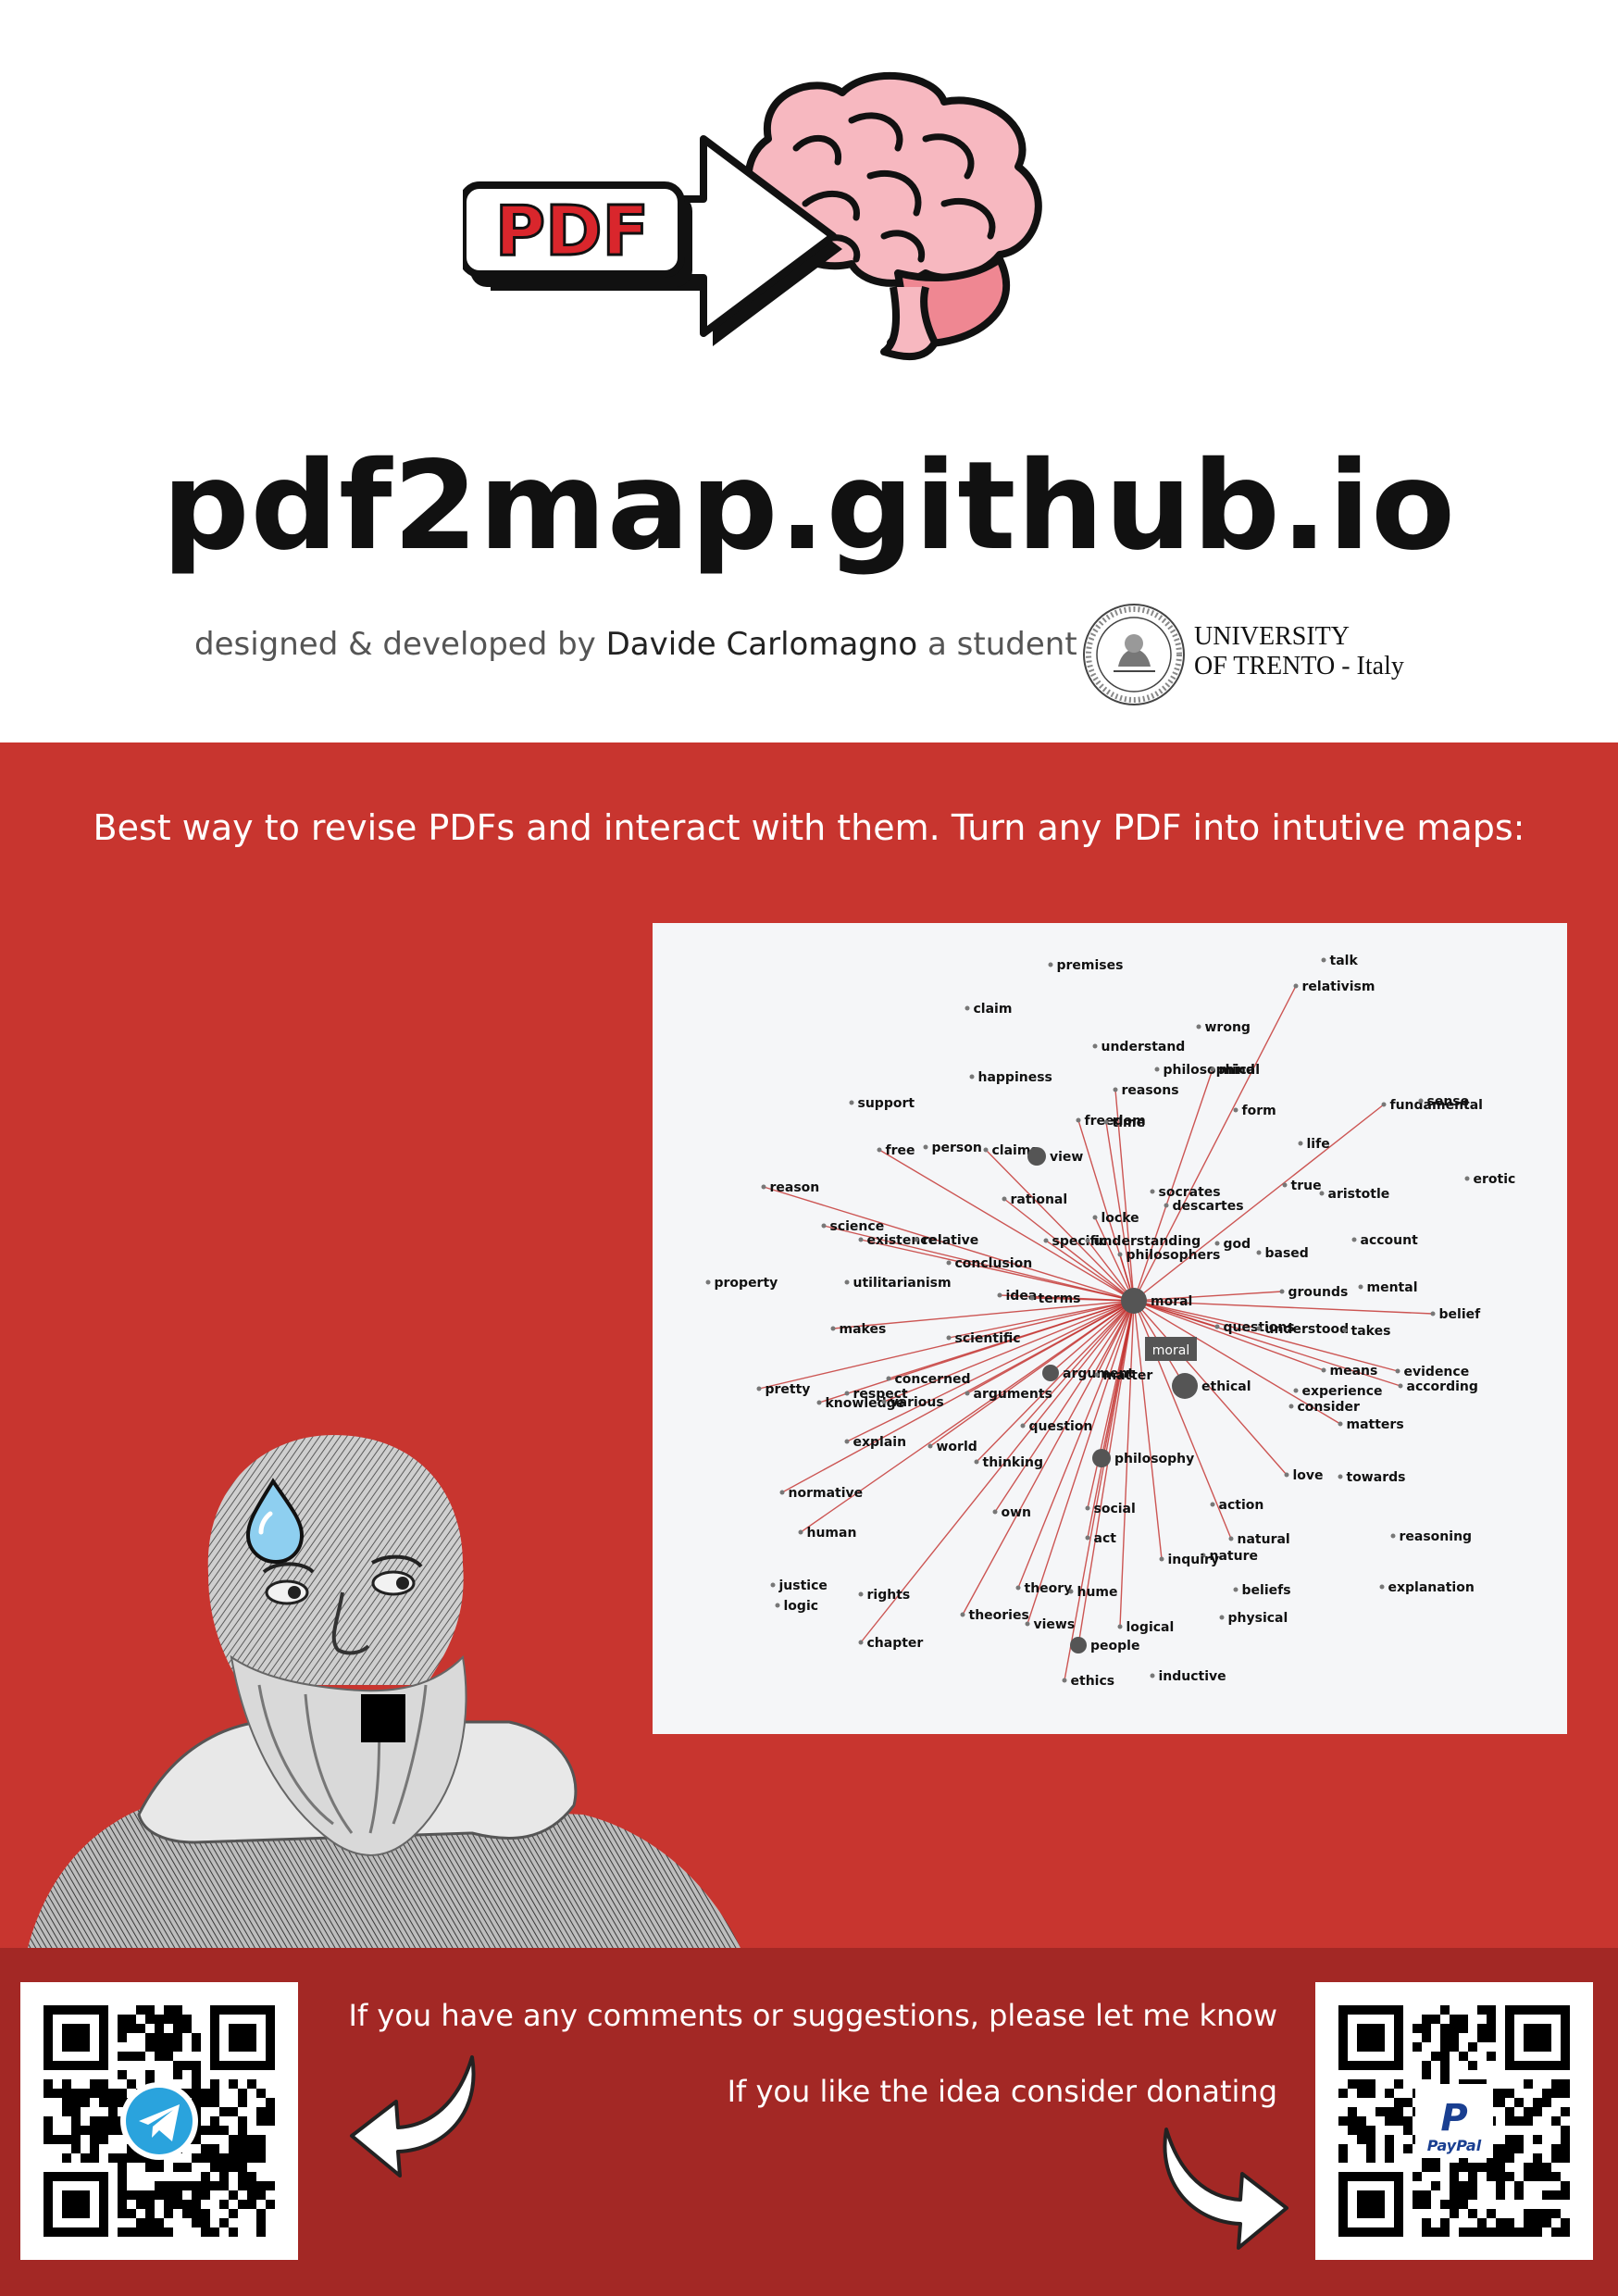 The width and height of the screenshot is (1618, 2296). What do you see at coordinates (797, 1606) in the screenshot?
I see `map-node-logic: logic` at bounding box center [797, 1606].